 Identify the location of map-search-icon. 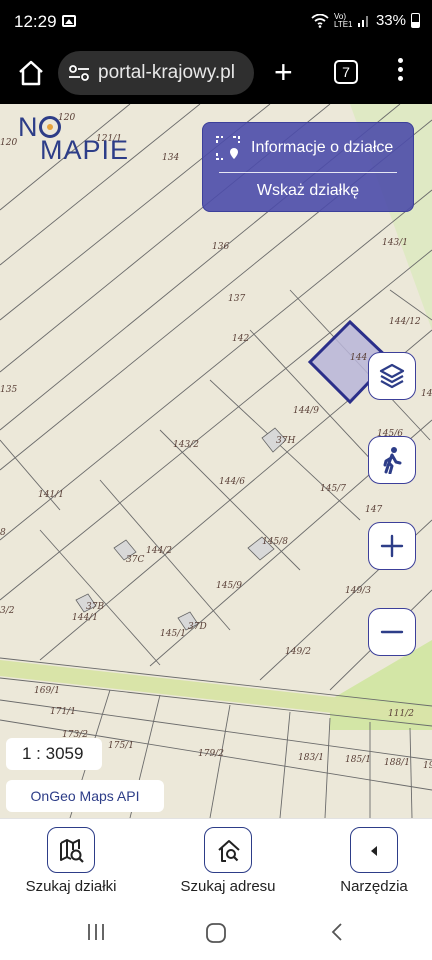
(72, 851).